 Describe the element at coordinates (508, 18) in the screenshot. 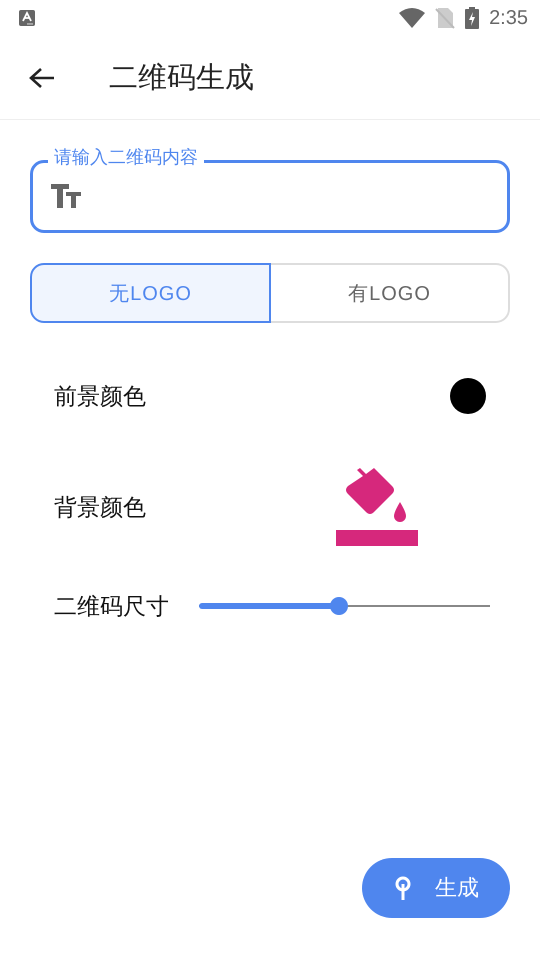

I see `status-time: 2:35` at that location.